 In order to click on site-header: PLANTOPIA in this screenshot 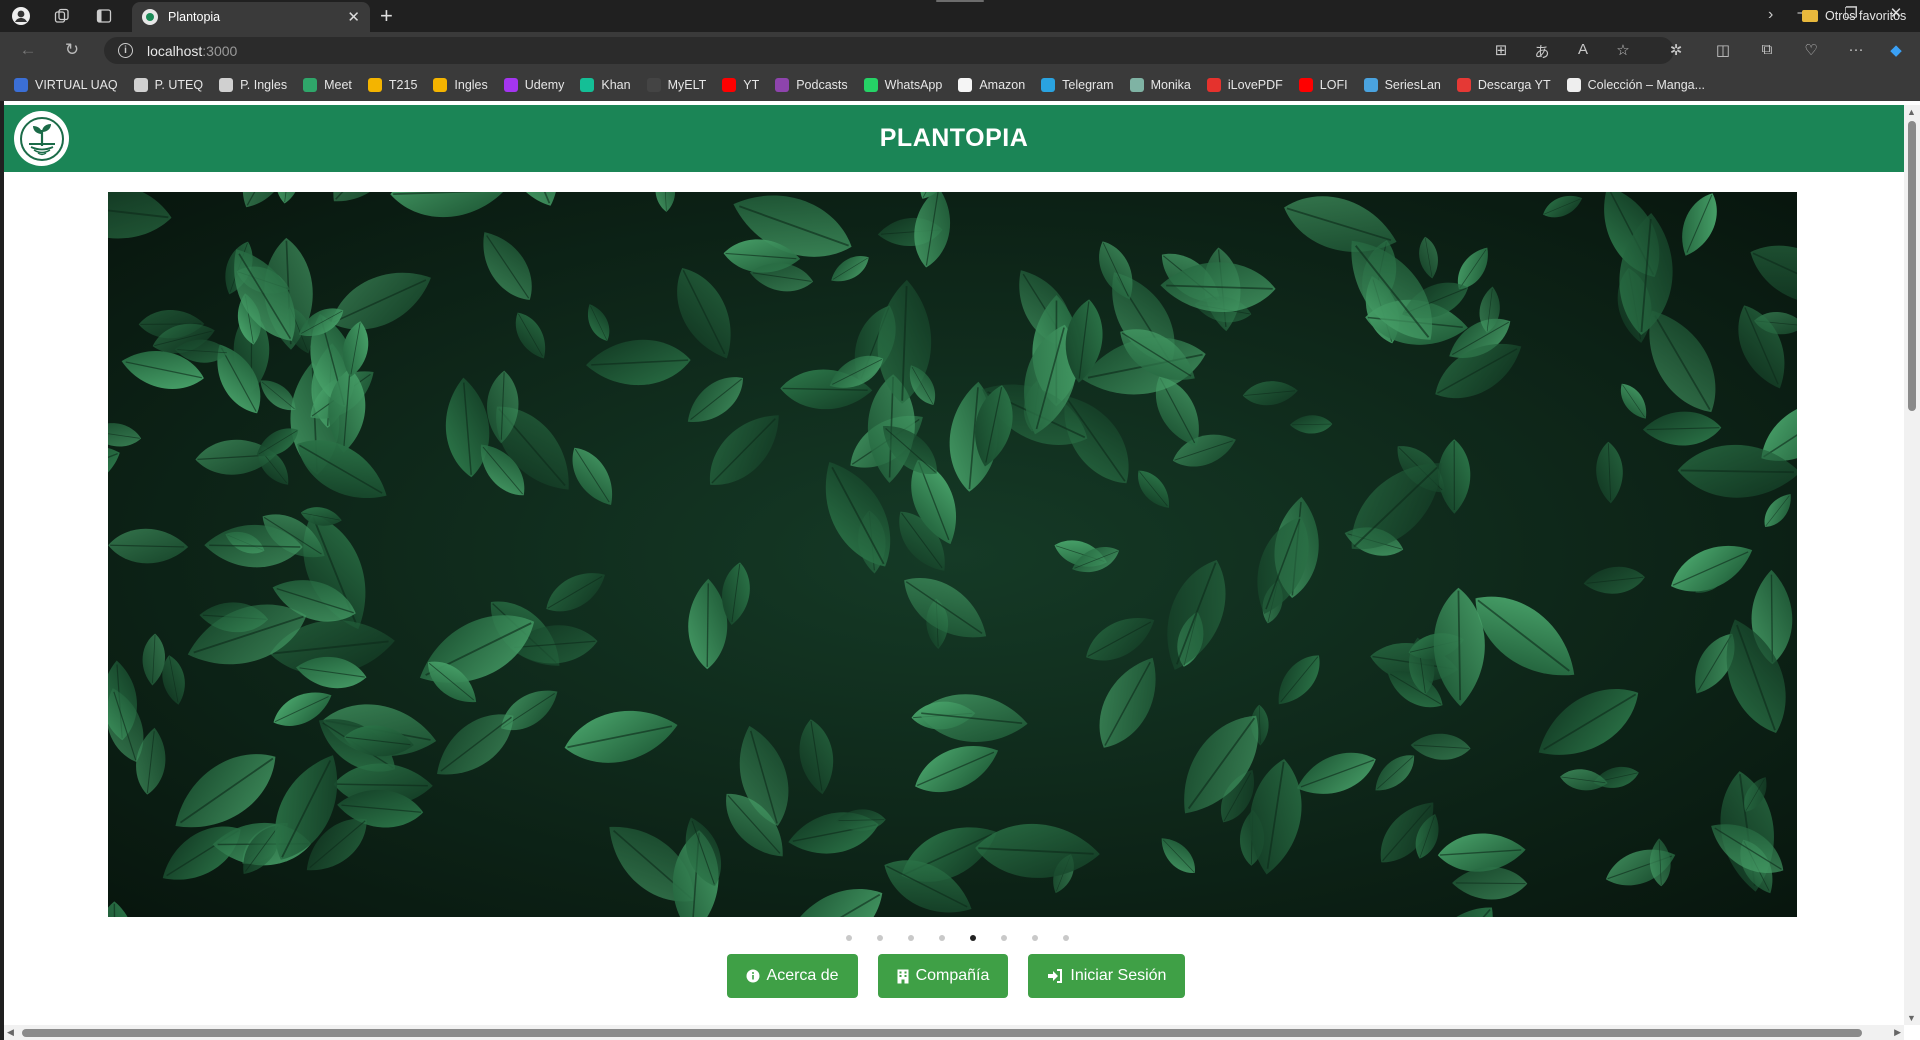, I will do `click(954, 138)`.